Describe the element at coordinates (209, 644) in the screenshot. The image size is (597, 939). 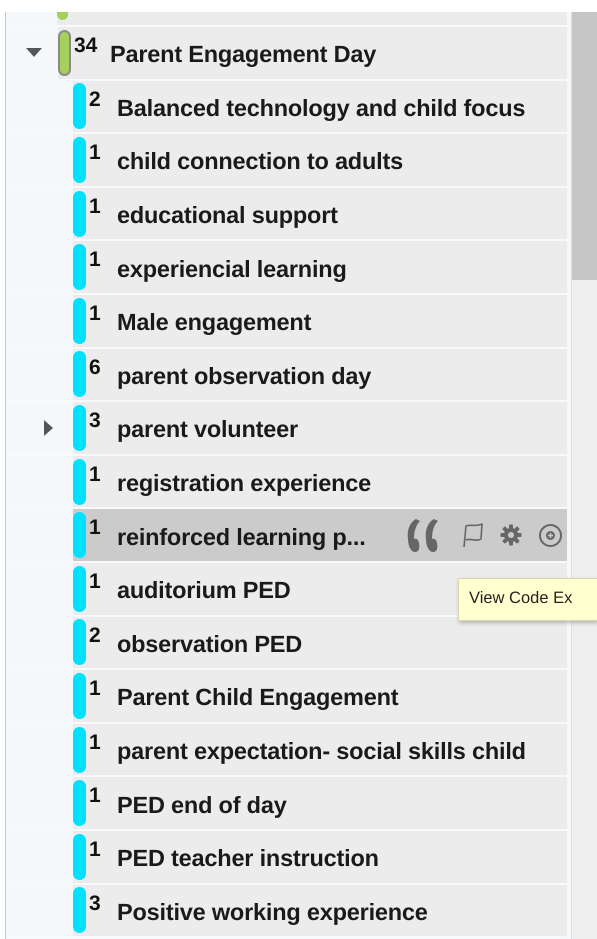
I see `code-label: observation PED` at that location.